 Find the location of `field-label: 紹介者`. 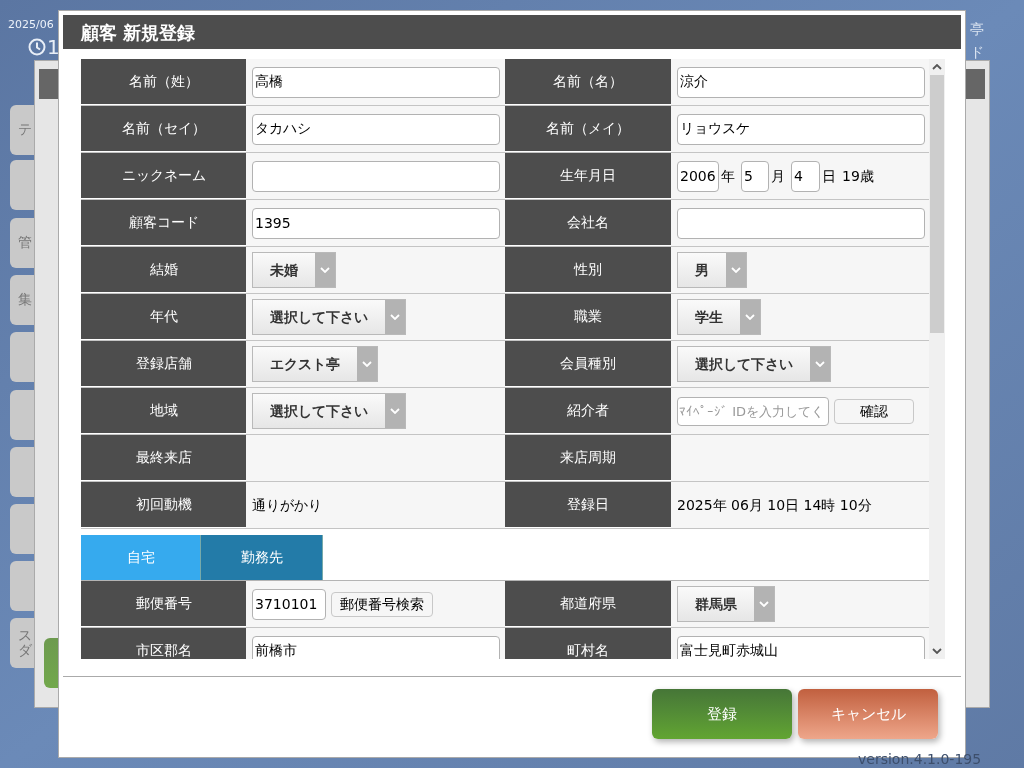

field-label: 紹介者 is located at coordinates (588, 411).